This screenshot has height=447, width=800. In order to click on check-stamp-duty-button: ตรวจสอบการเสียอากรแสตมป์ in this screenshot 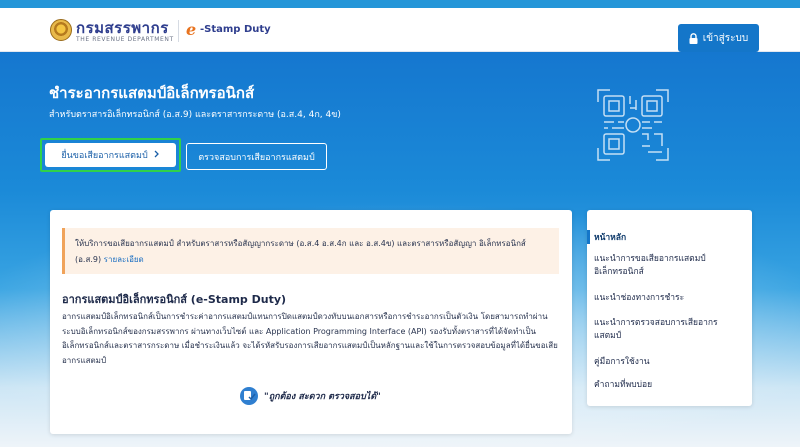, I will do `click(256, 156)`.